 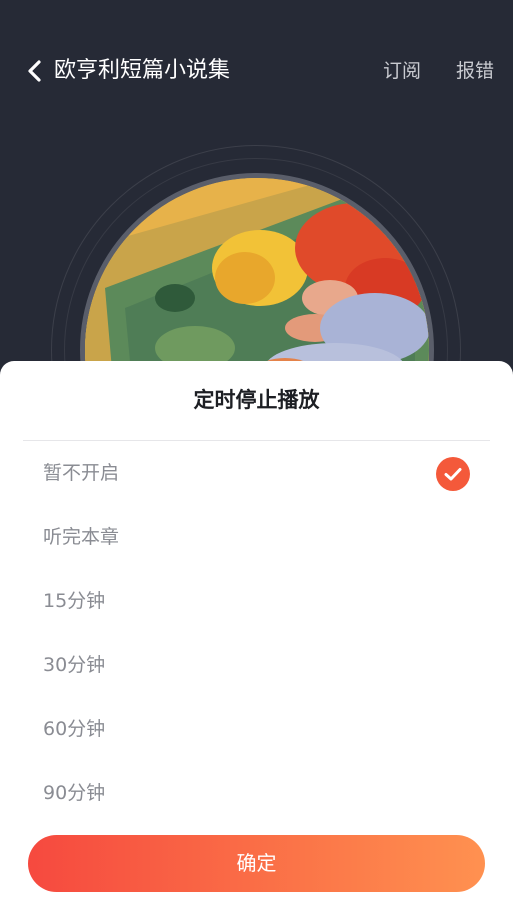 I want to click on report-error-button: 报错, so click(x=475, y=71).